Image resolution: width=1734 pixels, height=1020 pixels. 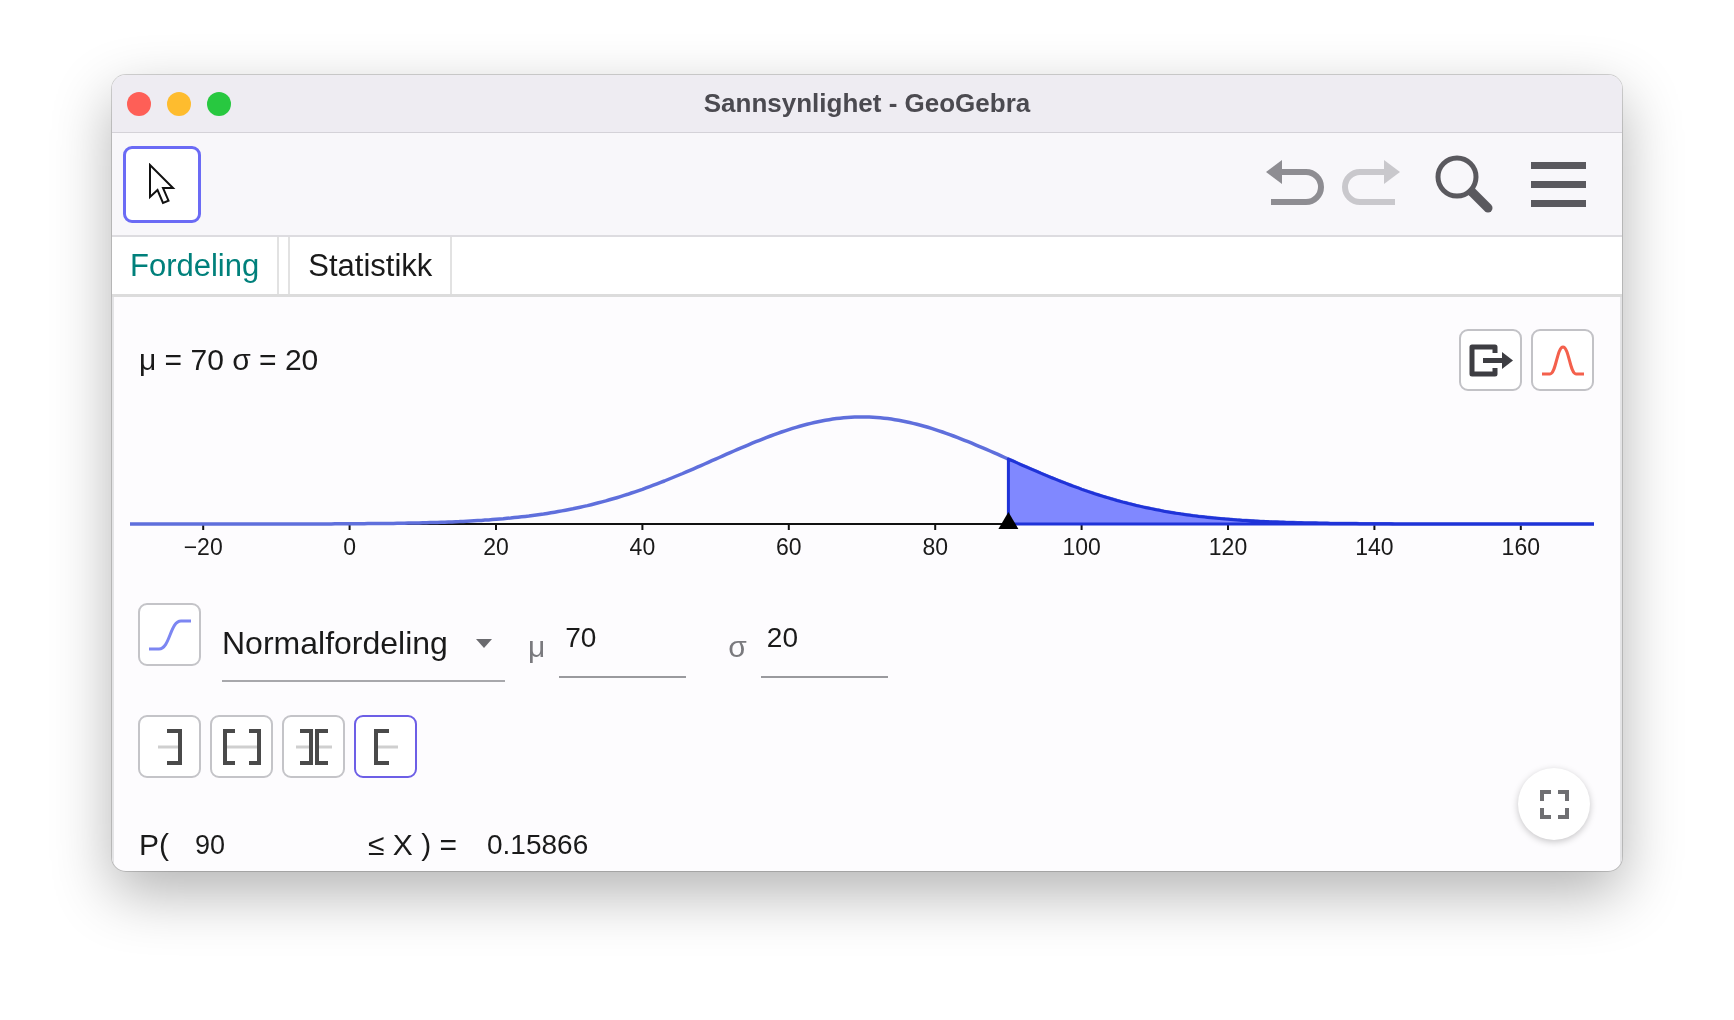 What do you see at coordinates (1008, 520) in the screenshot?
I see `triangle-marker-icon` at bounding box center [1008, 520].